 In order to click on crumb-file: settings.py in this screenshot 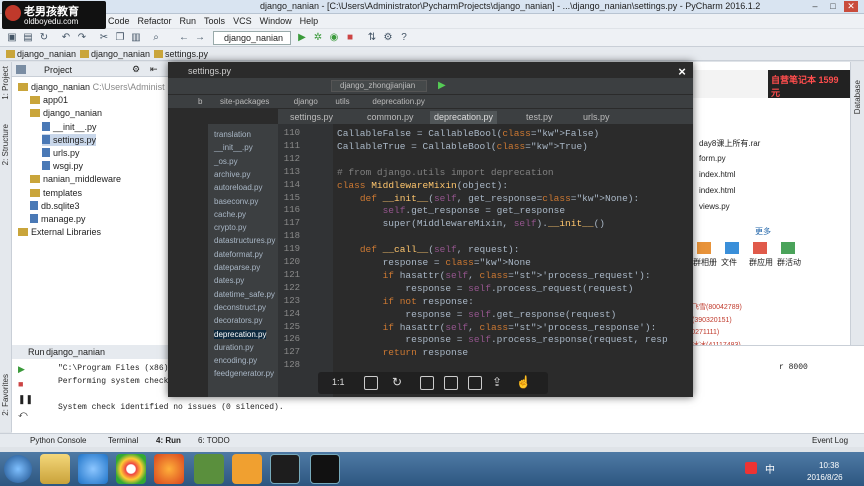, I will do `click(181, 54)`.